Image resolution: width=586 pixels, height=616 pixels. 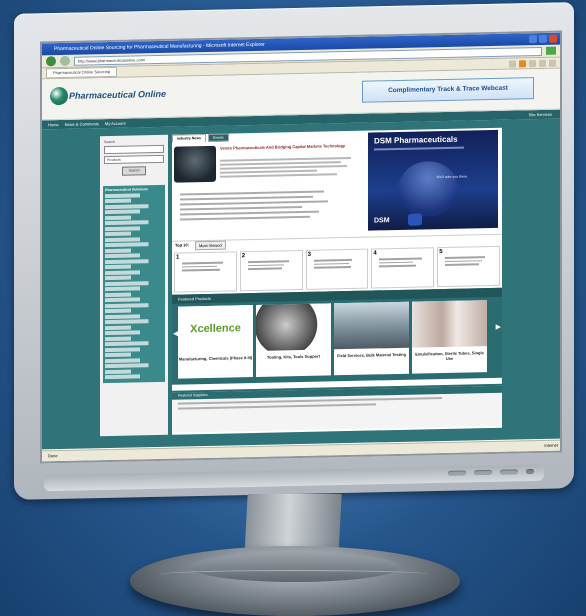 What do you see at coordinates (552, 63) in the screenshot?
I see `tools-icon` at bounding box center [552, 63].